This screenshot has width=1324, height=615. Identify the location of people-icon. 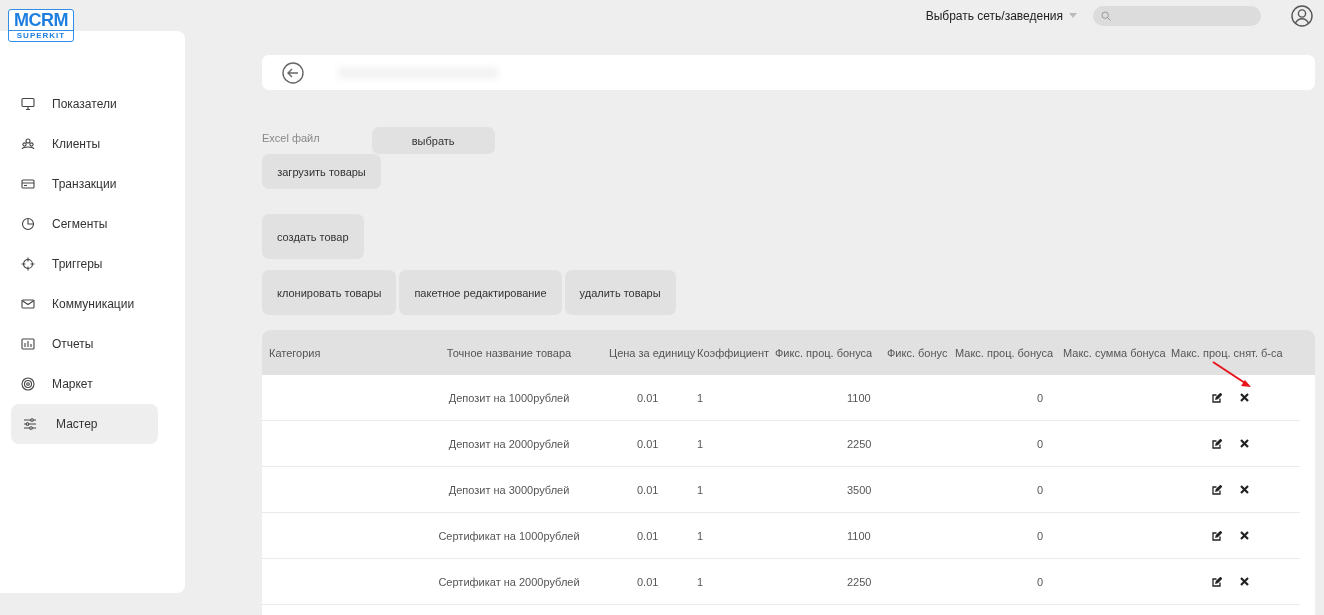
(28, 144).